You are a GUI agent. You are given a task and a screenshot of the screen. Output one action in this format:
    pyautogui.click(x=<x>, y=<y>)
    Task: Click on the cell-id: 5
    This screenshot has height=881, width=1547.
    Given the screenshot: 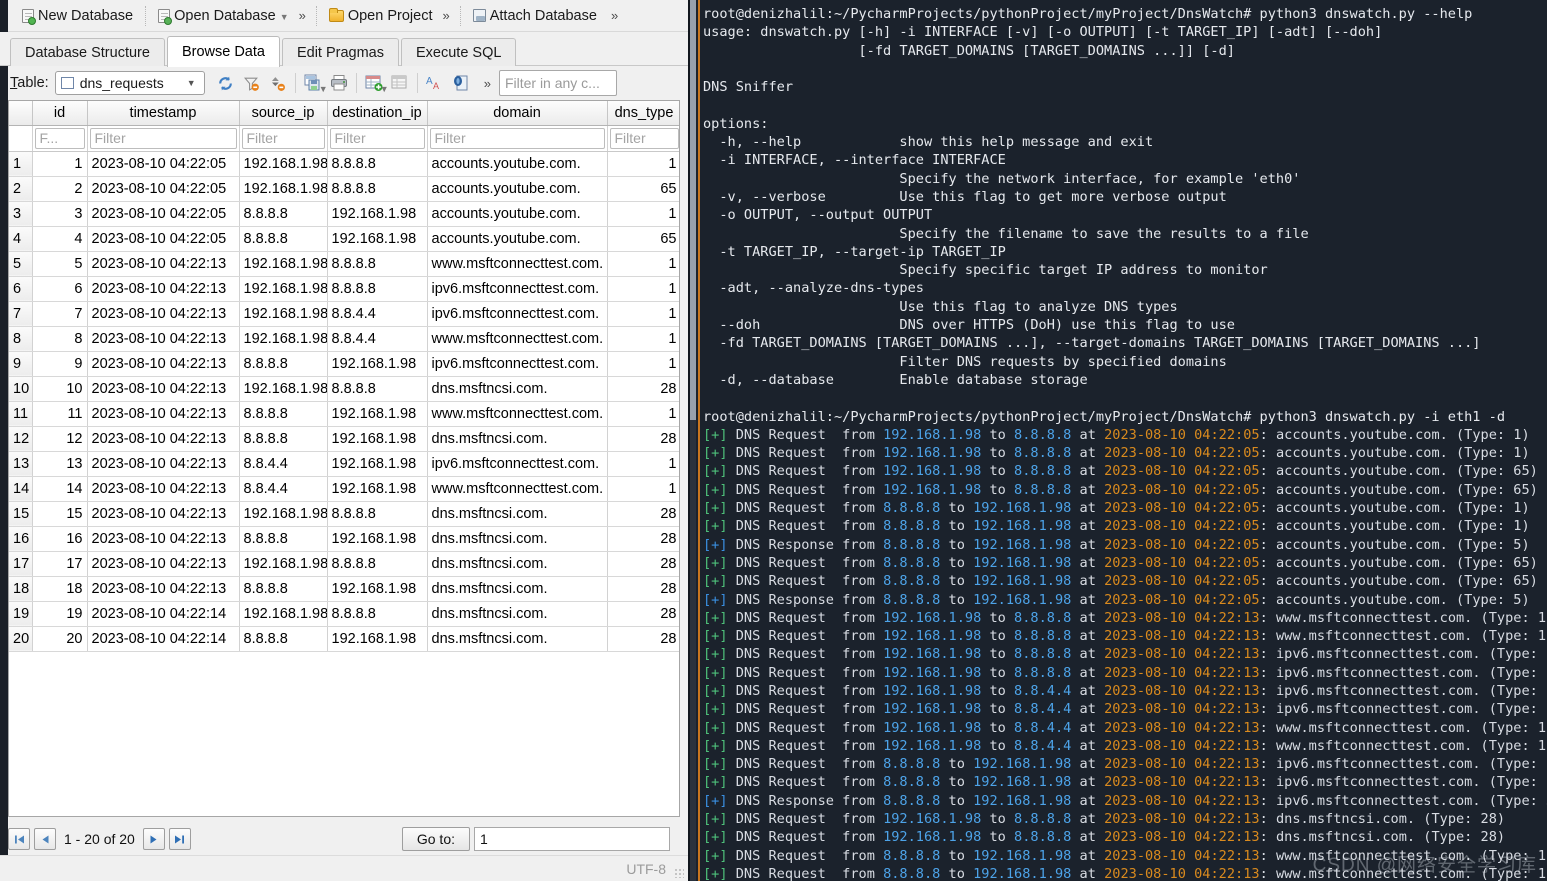 What is the action you would take?
    pyautogui.click(x=60, y=264)
    